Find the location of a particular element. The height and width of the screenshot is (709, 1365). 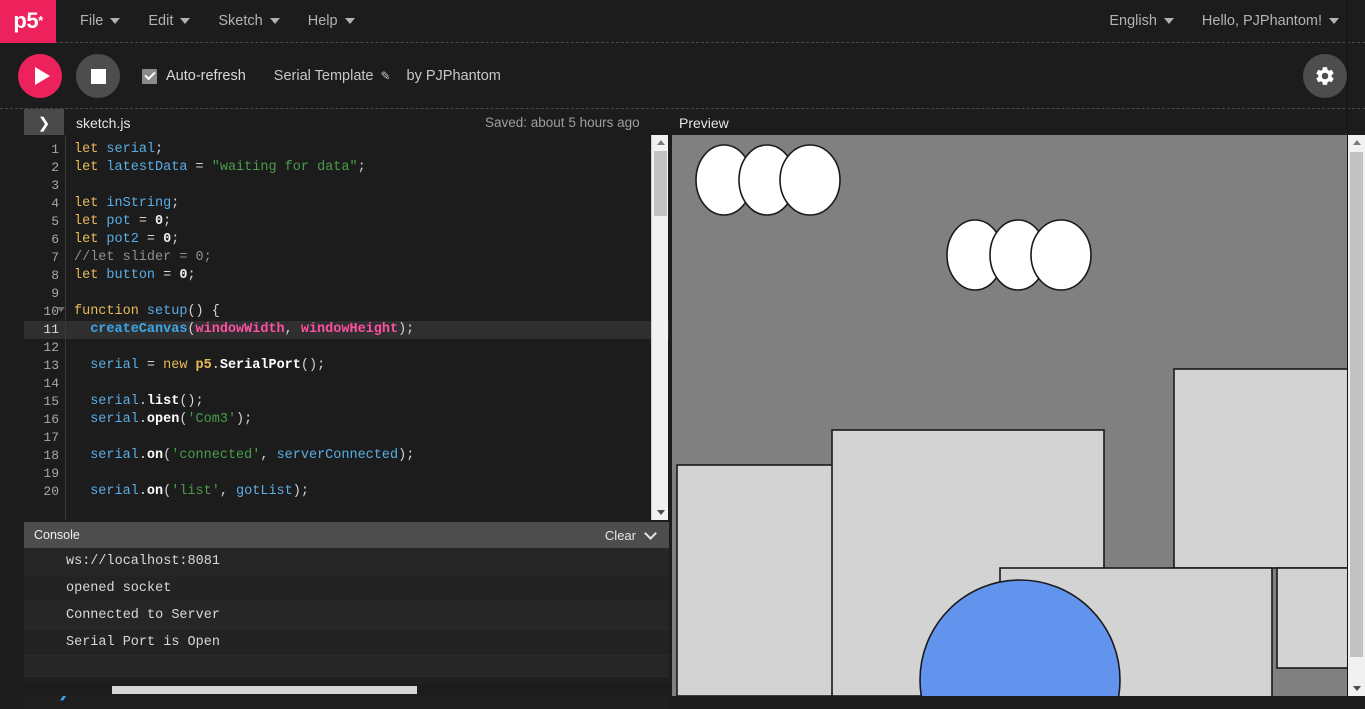

code-token: on is located at coordinates (155, 455).